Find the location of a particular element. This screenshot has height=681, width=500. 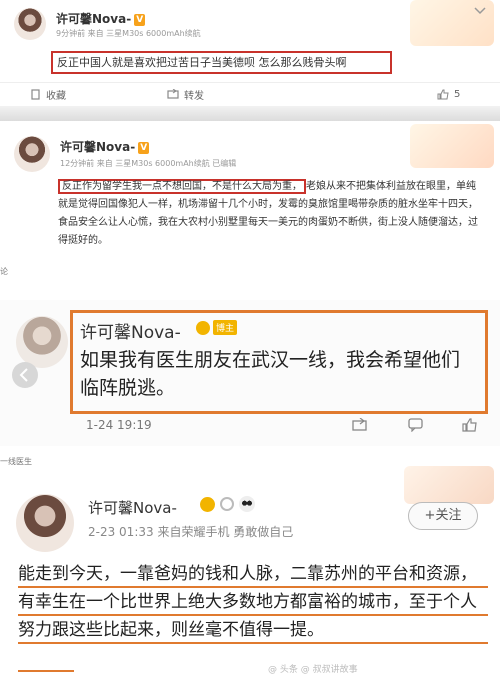

collect-button: 收藏 is located at coordinates (48, 94).